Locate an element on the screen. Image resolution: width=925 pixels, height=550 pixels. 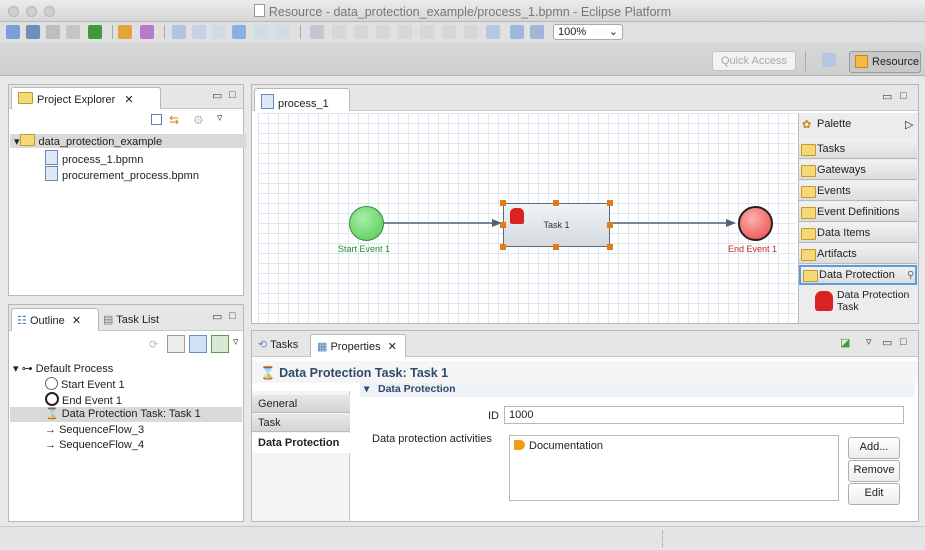
diagram-view-icon is located at coordinates (198, 344).